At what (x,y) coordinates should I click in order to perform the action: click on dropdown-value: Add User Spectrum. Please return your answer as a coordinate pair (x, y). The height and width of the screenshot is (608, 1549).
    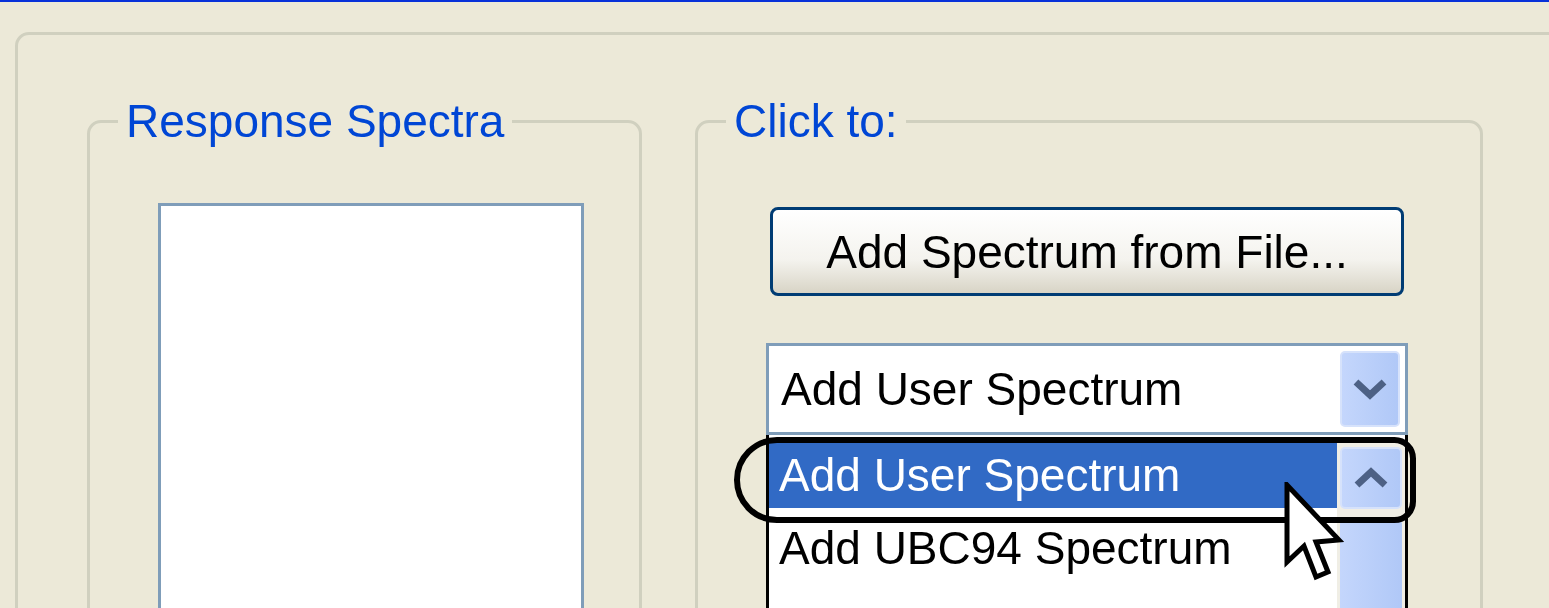
    Looking at the image, I should click on (981, 389).